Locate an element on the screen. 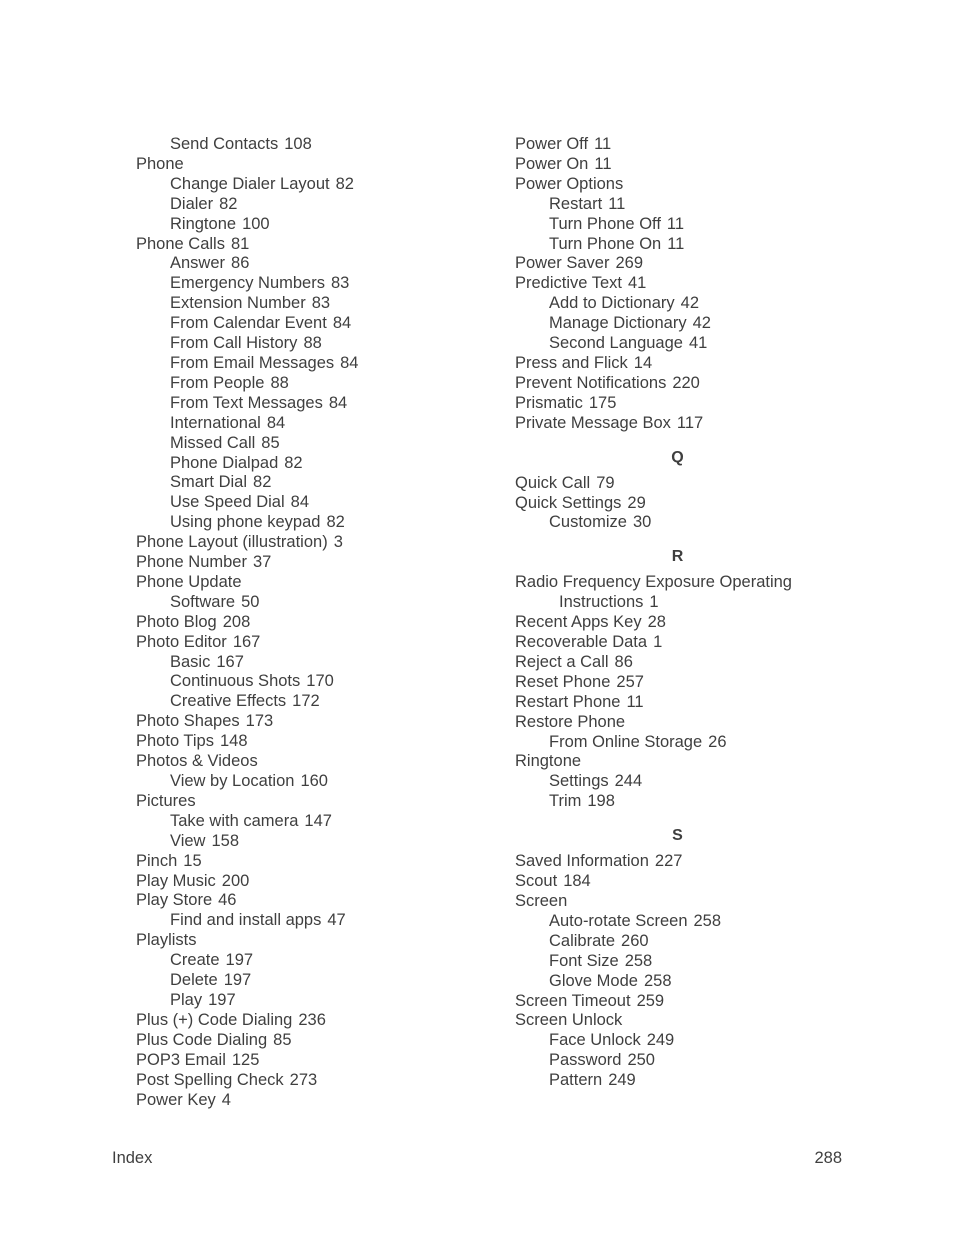 This screenshot has height=1235, width=954. index-page-ref: 81 is located at coordinates (240, 244).